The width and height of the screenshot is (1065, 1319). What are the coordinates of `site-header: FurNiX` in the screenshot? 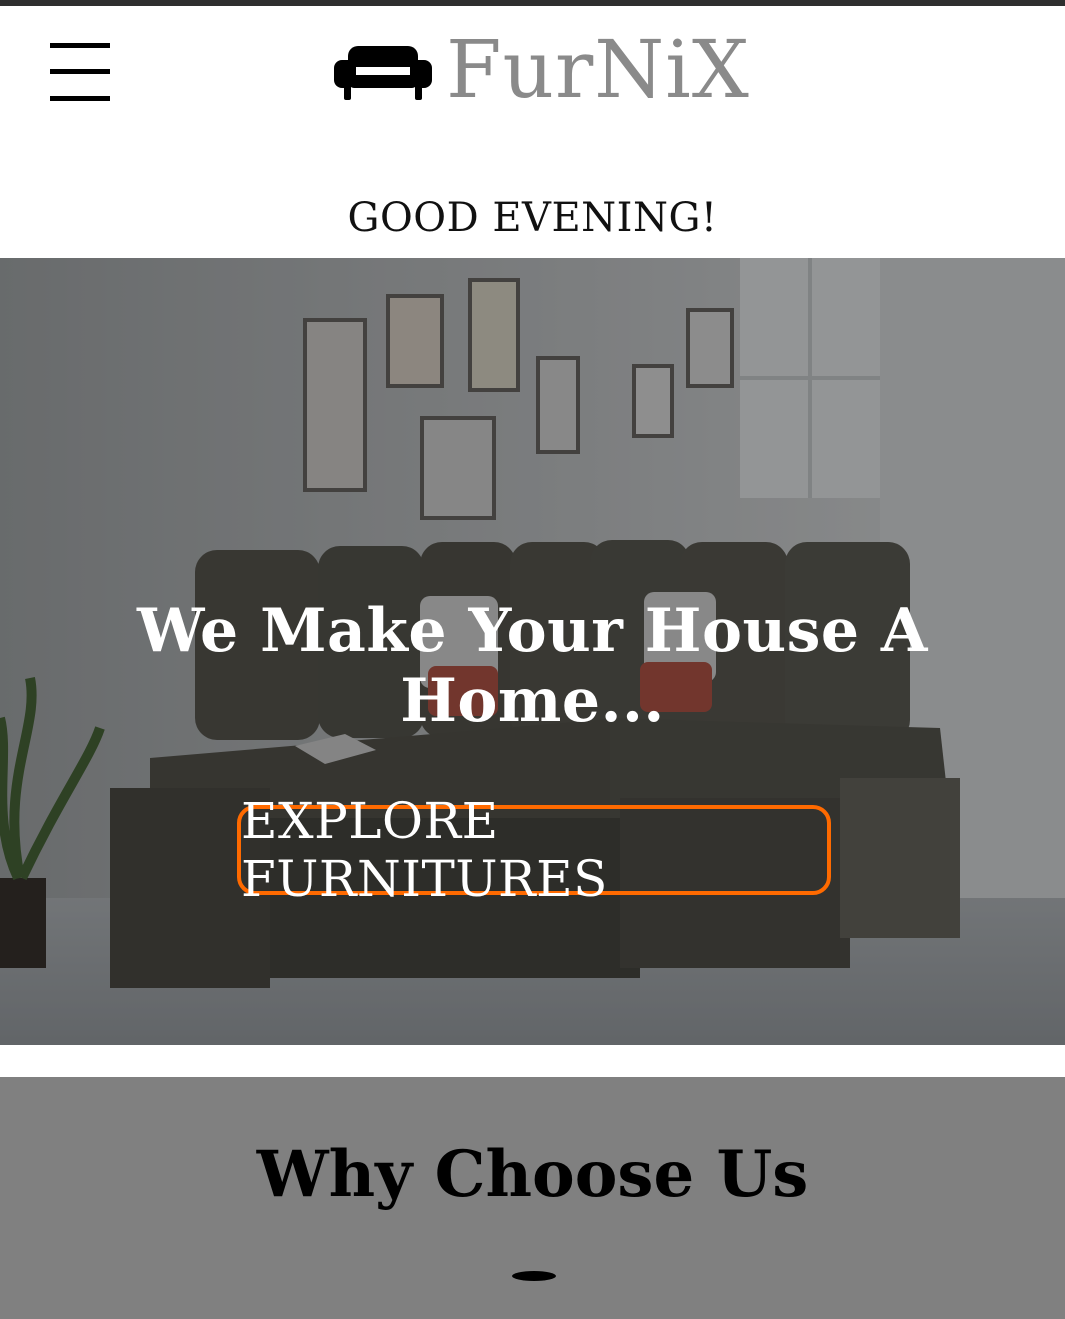 It's located at (532, 71).